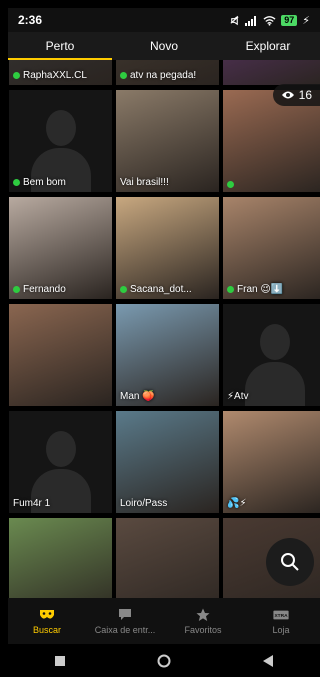 This screenshot has width=320, height=677. I want to click on profile-name: Man 🍑, so click(137, 396).